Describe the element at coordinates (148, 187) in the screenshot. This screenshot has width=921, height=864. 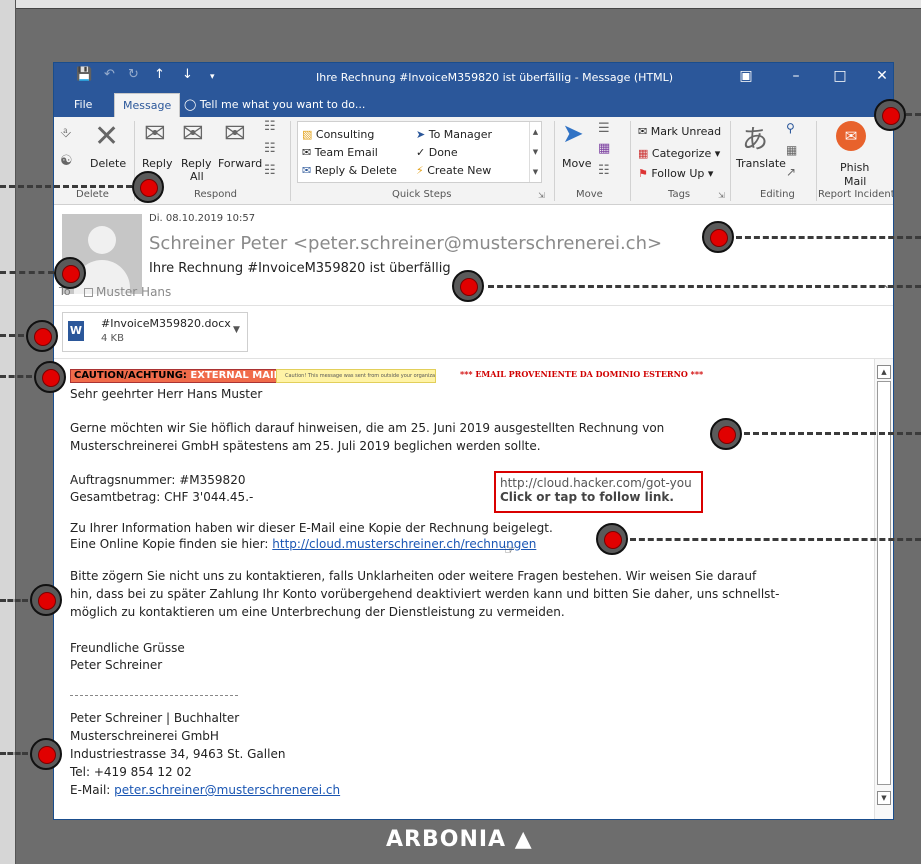
I see `callout-marker-delete-group` at that location.